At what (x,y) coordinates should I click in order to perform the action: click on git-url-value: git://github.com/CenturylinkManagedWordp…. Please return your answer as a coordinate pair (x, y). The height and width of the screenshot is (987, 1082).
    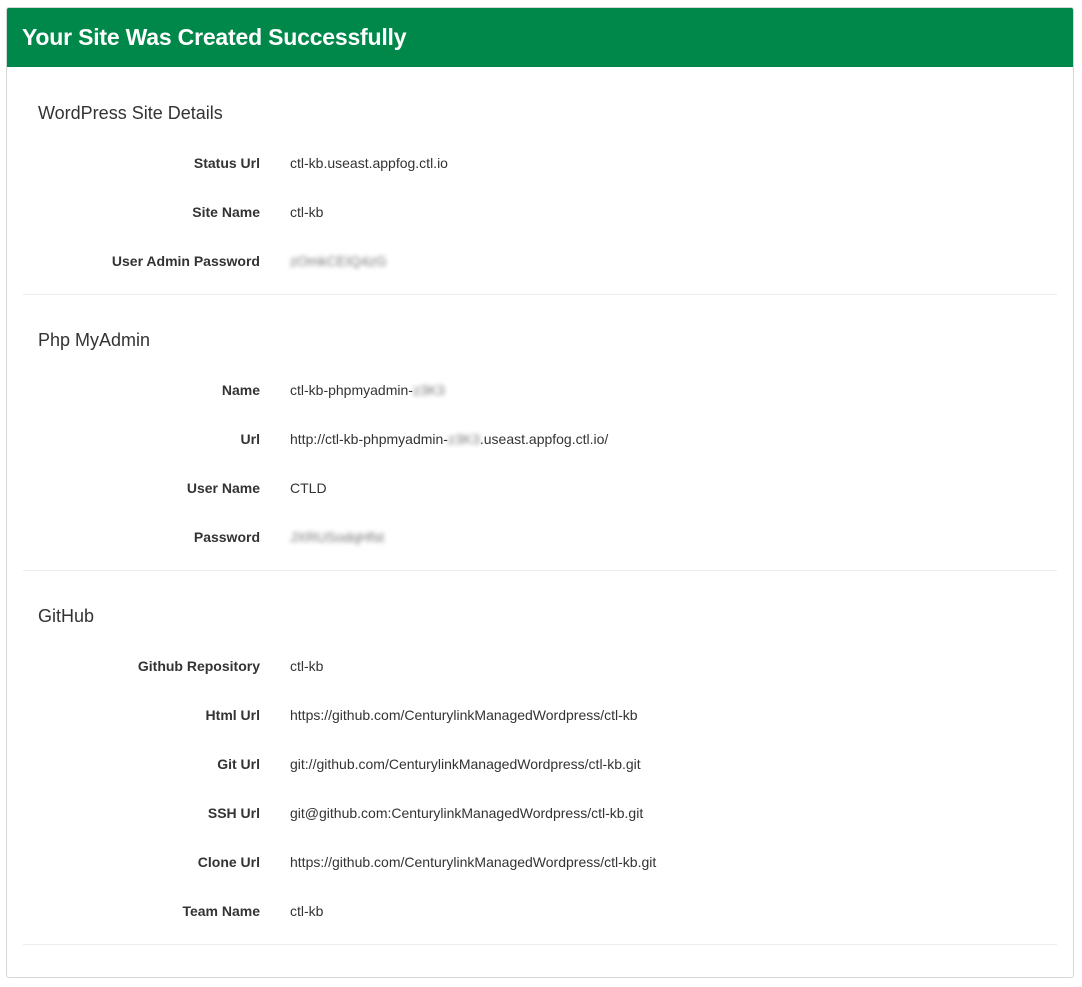
    Looking at the image, I should click on (465, 763).